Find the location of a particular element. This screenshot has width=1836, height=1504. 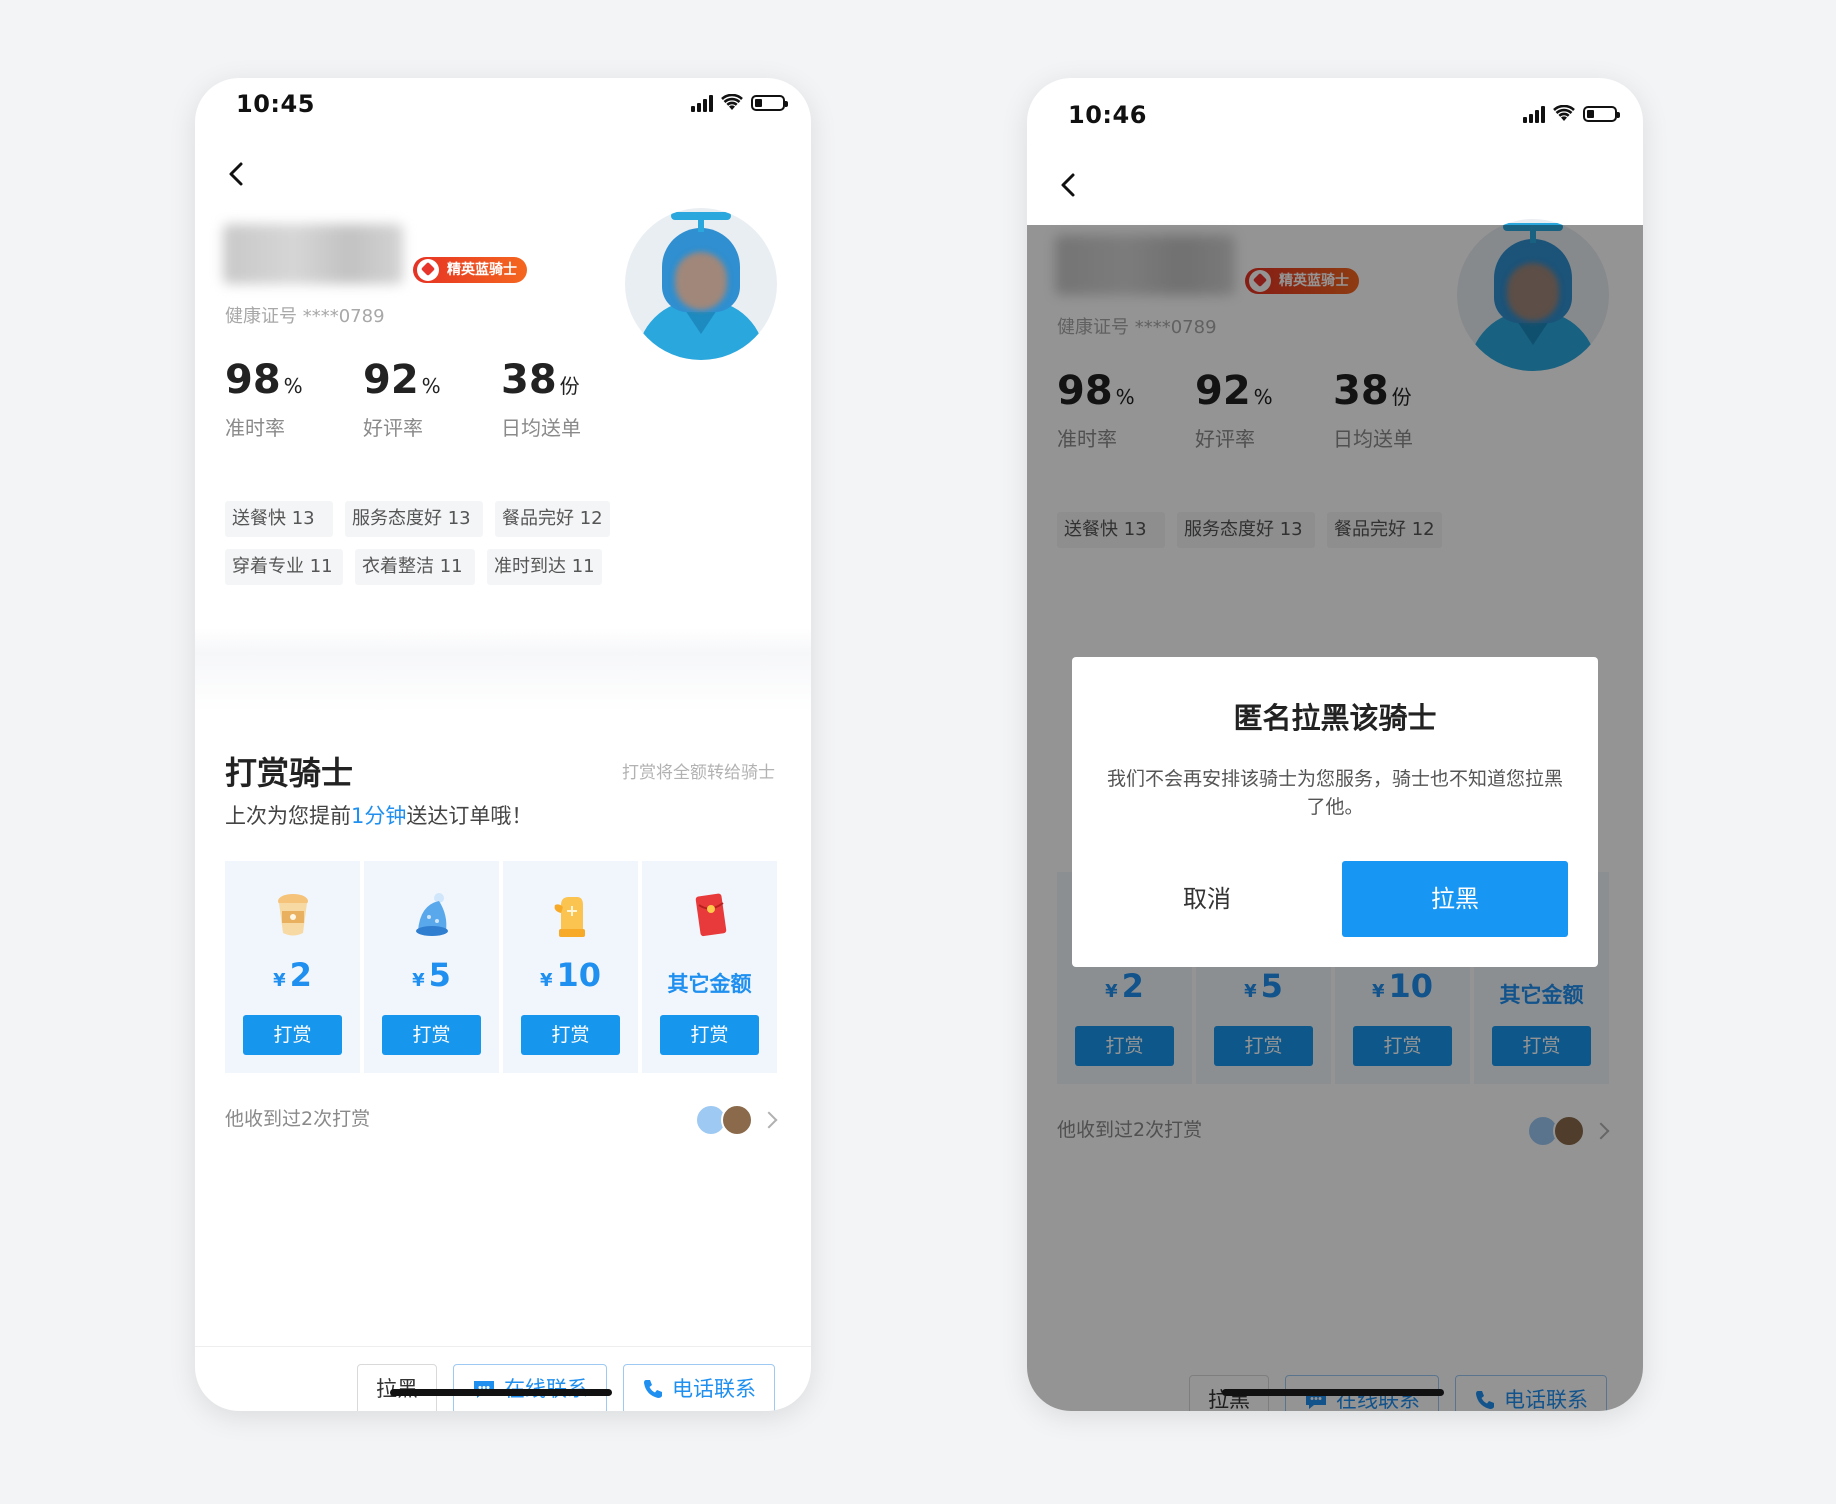

review-tag: 衣着整洁 11 is located at coordinates (415, 567).